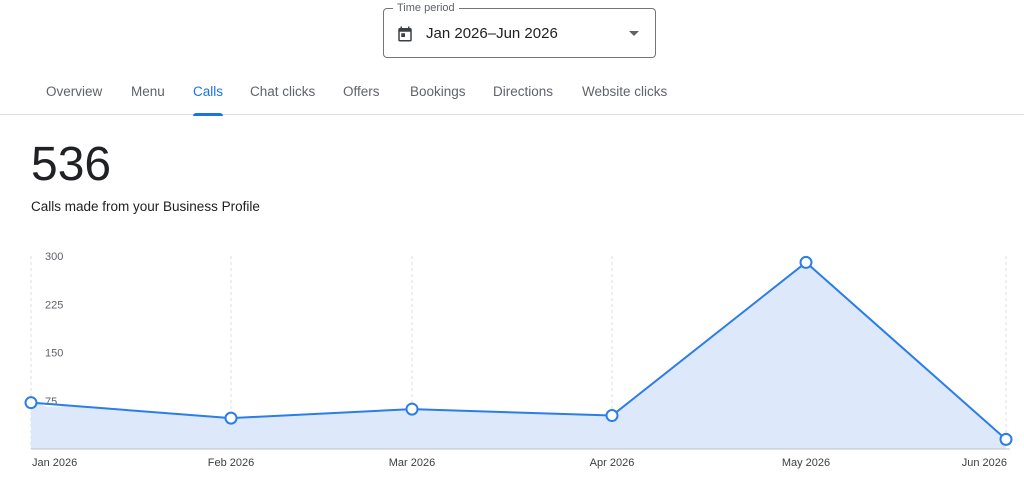 This screenshot has height=482, width=1024. Describe the element at coordinates (438, 92) in the screenshot. I see `tab-bookings: Bookings` at that location.